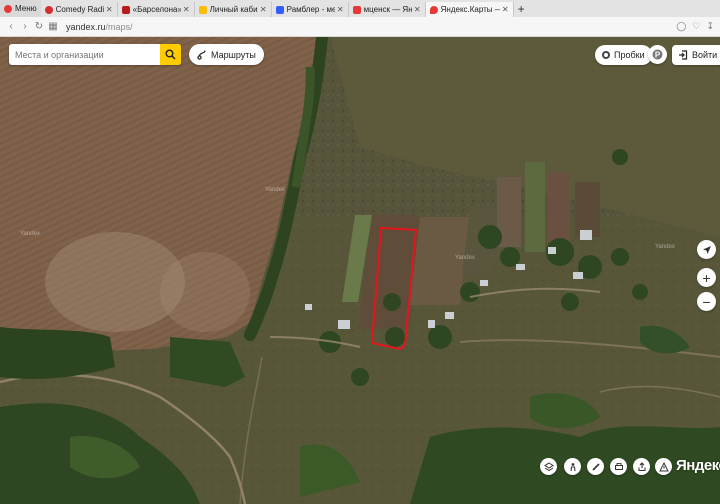 The width and height of the screenshot is (720, 504). I want to click on warning-icon, so click(663, 466).